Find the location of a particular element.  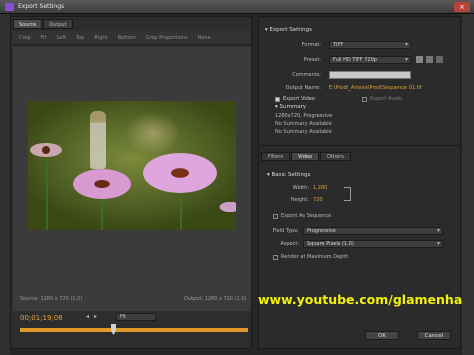

timeline-fill is located at coordinates (134, 330).